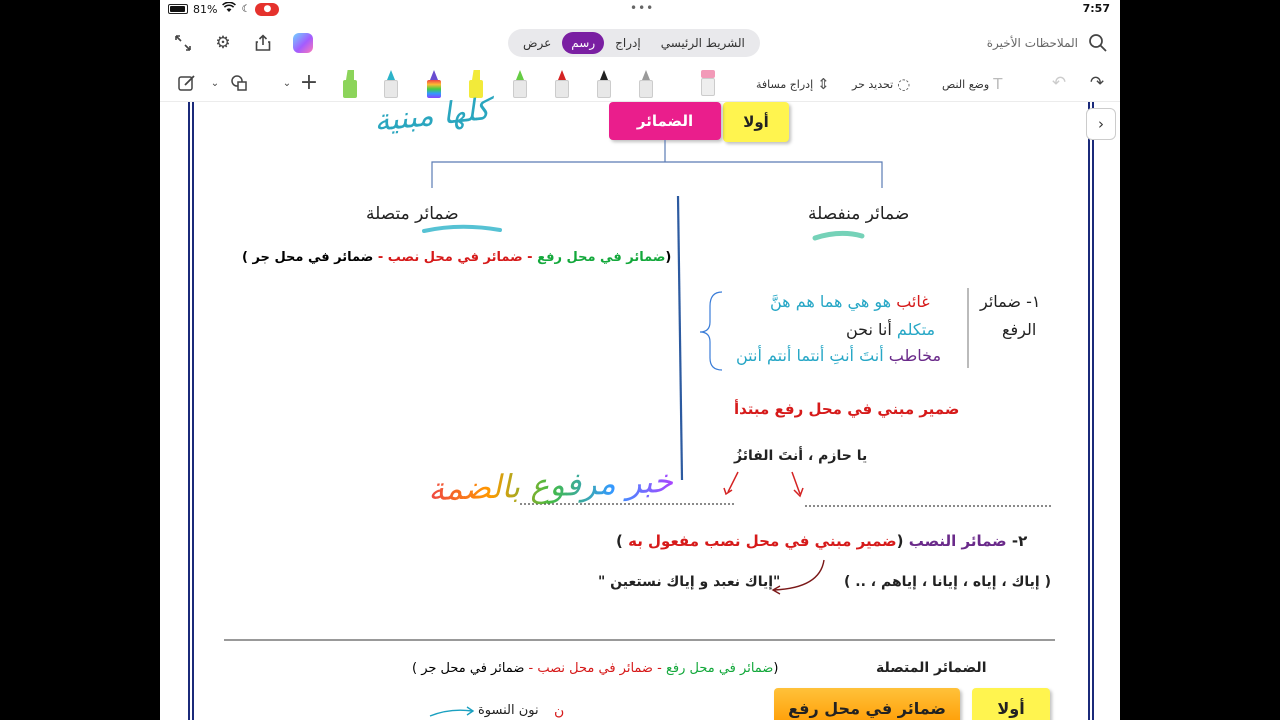 This screenshot has width=1280, height=720. What do you see at coordinates (839, 355) in the screenshot?
I see `addressee-row: مخاطب أنتَ أنتِ أنتما أنتم أنتن` at bounding box center [839, 355].